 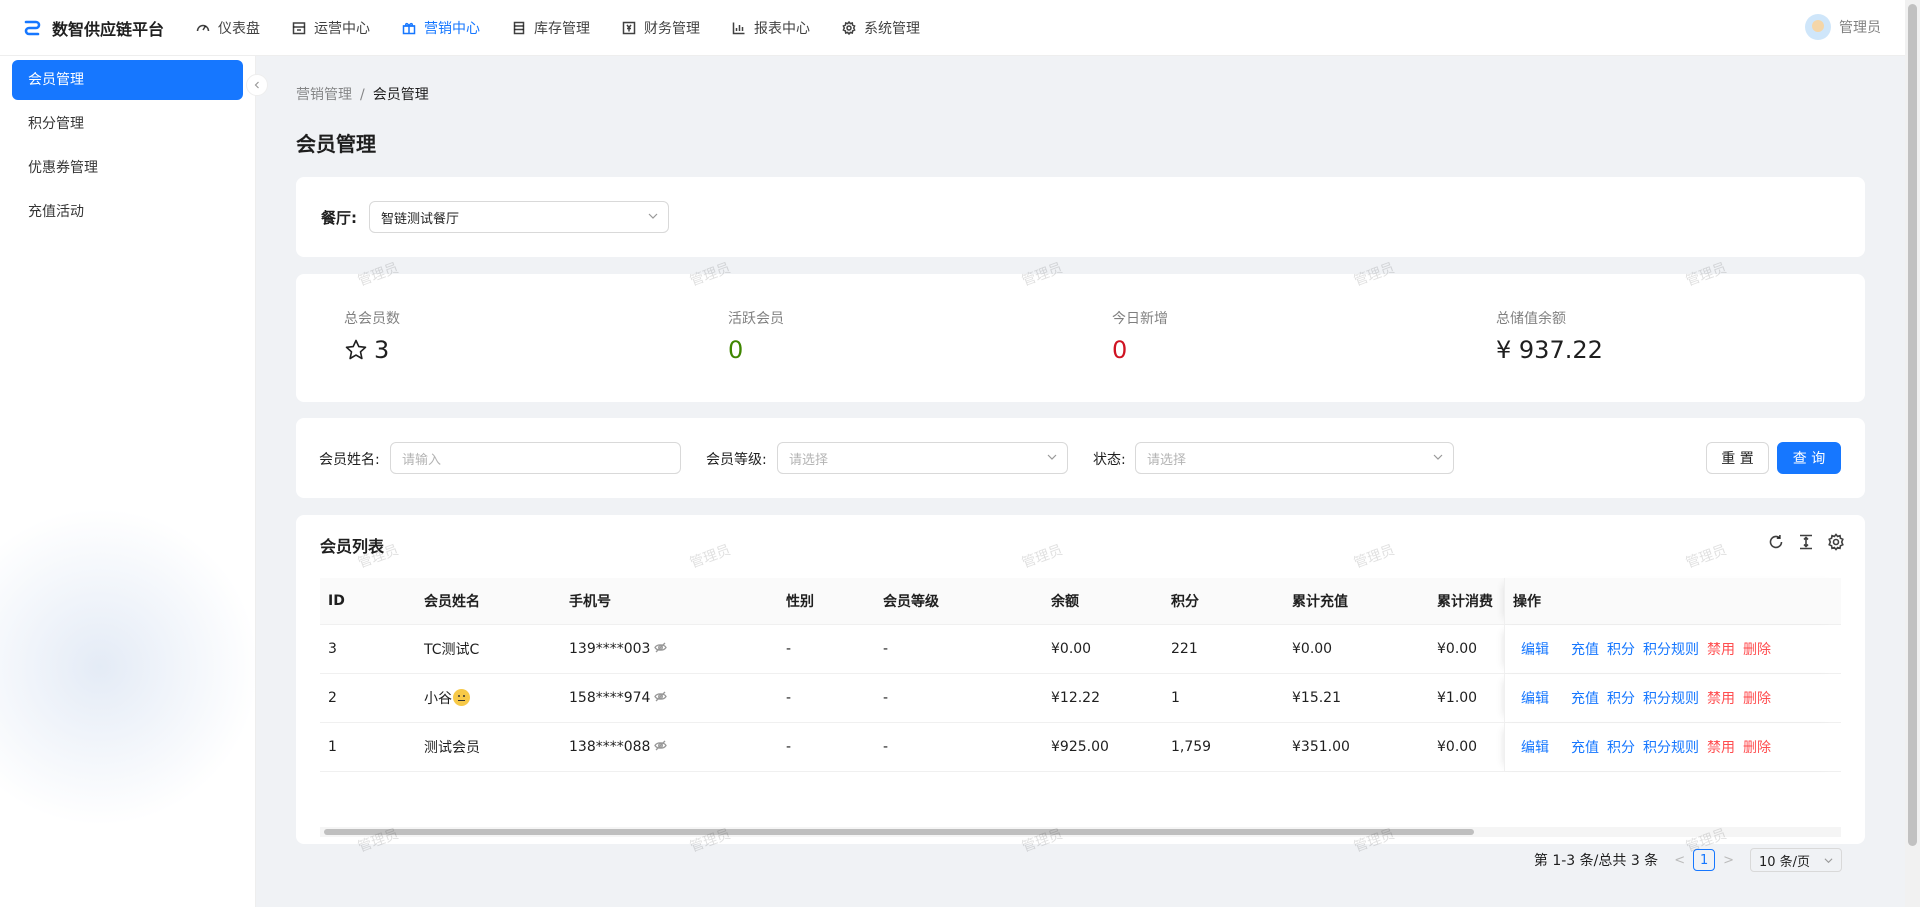 I want to click on column-header: 操作, so click(x=1672, y=601).